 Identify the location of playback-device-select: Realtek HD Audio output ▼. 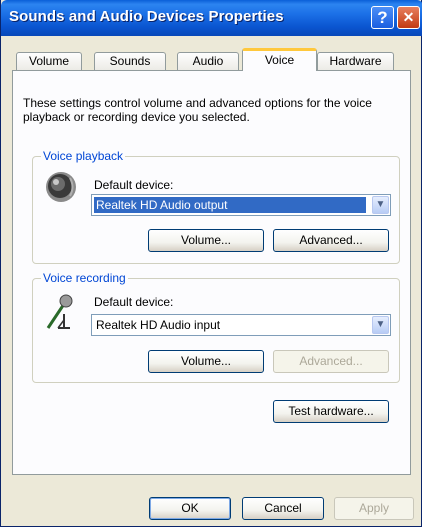
(241, 205).